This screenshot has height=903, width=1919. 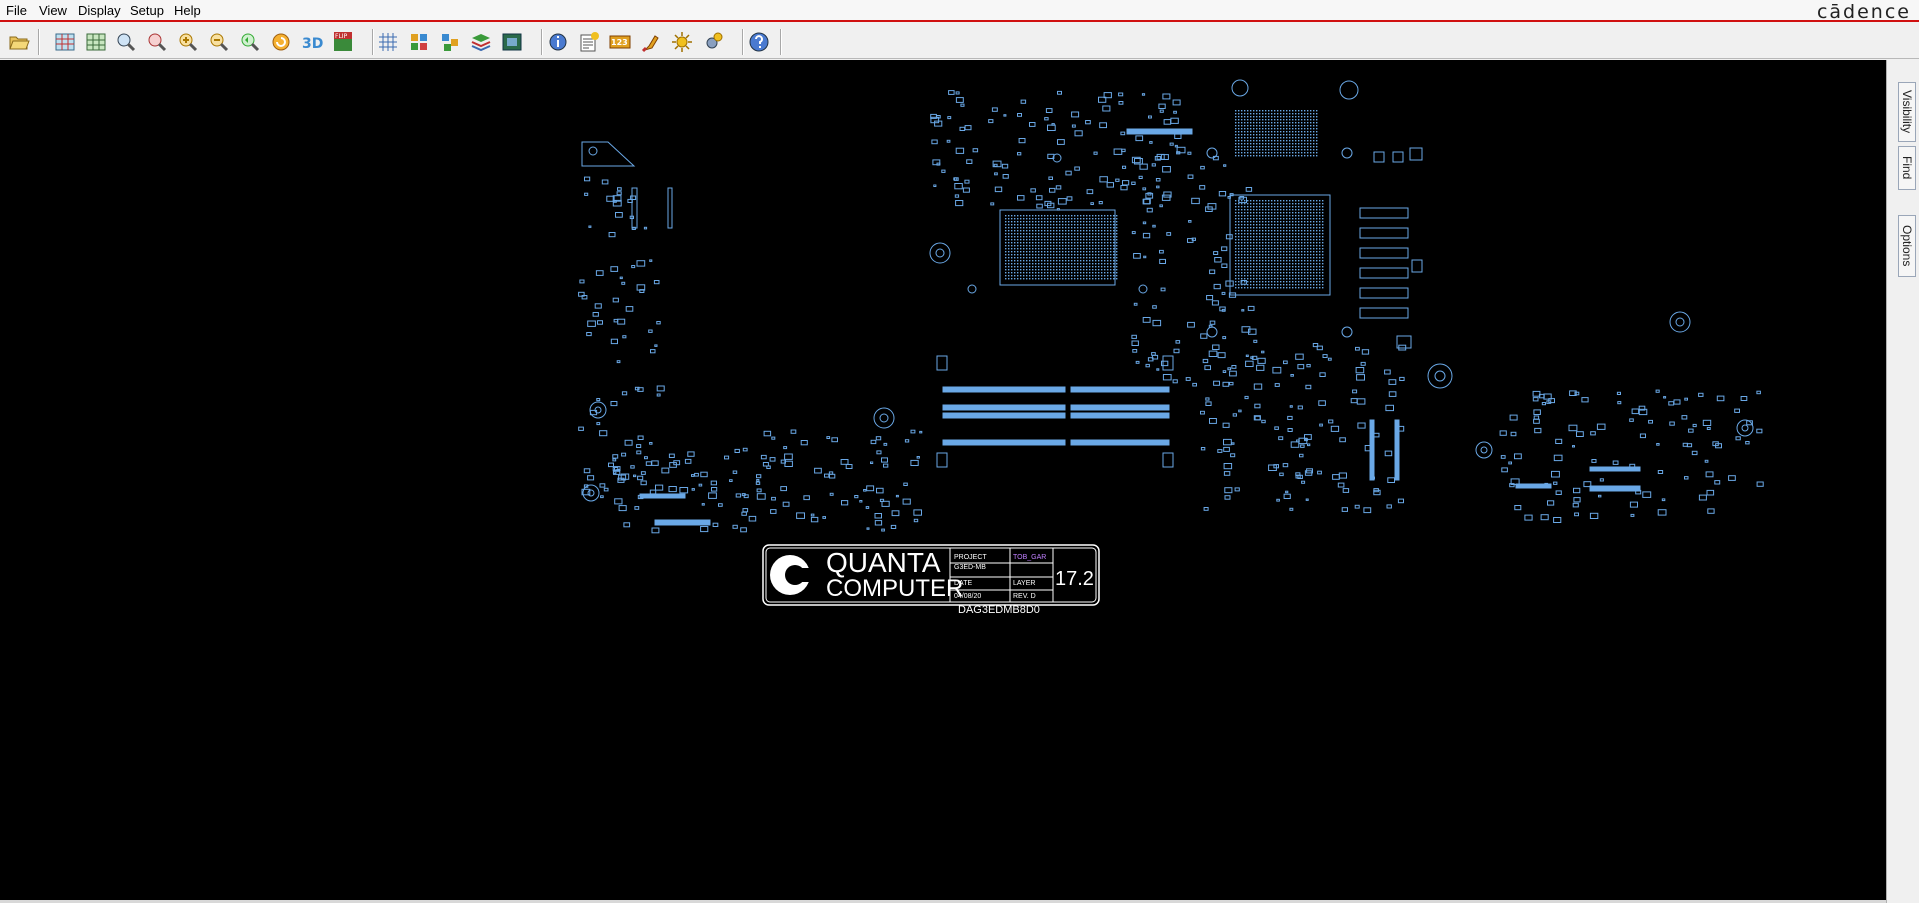 What do you see at coordinates (281, 42) in the screenshot?
I see `refresh-icon` at bounding box center [281, 42].